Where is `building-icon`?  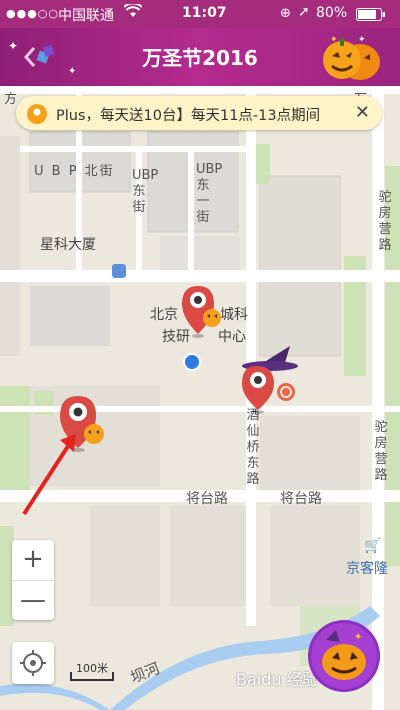 building-icon is located at coordinates (119, 271).